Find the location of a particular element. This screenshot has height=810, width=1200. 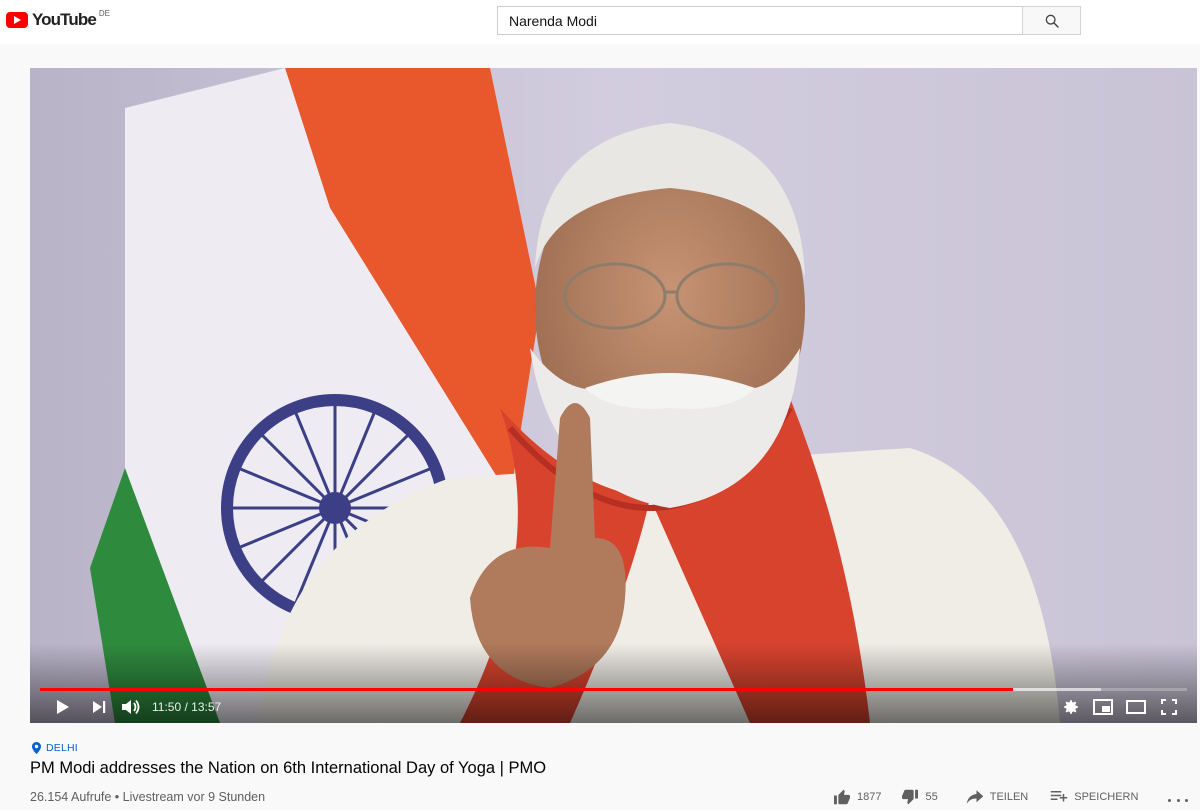

theater-mode-button is located at coordinates (1136, 707).